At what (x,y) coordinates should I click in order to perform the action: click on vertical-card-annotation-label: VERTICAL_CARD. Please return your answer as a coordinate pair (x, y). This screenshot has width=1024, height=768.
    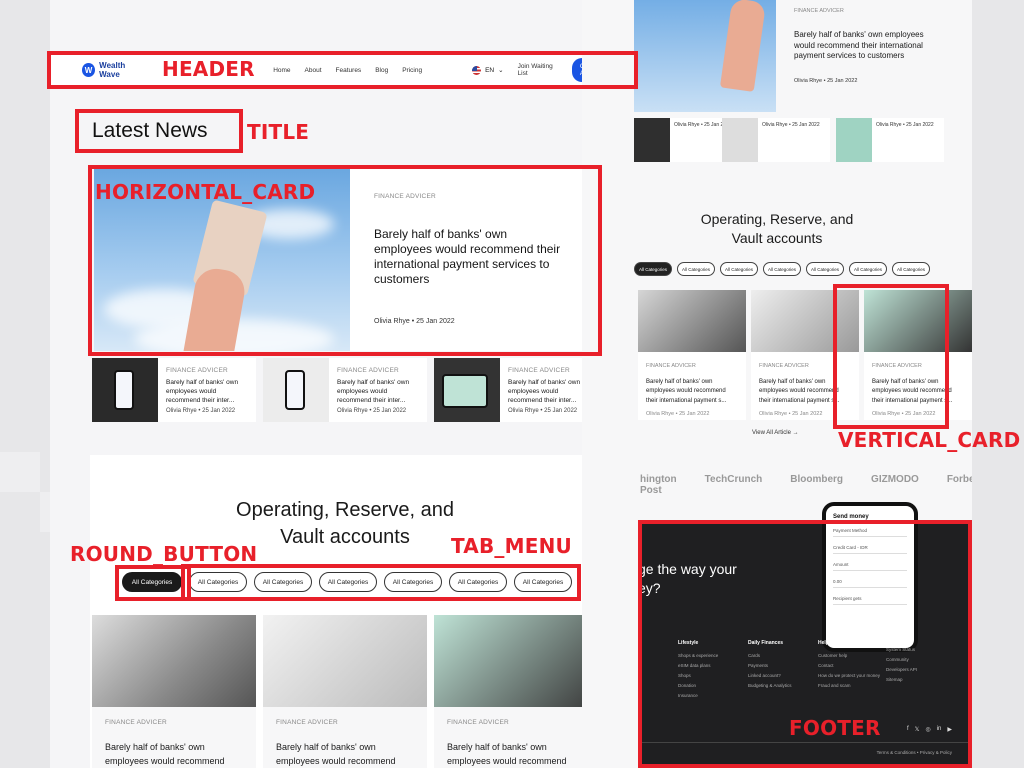
    Looking at the image, I should click on (929, 440).